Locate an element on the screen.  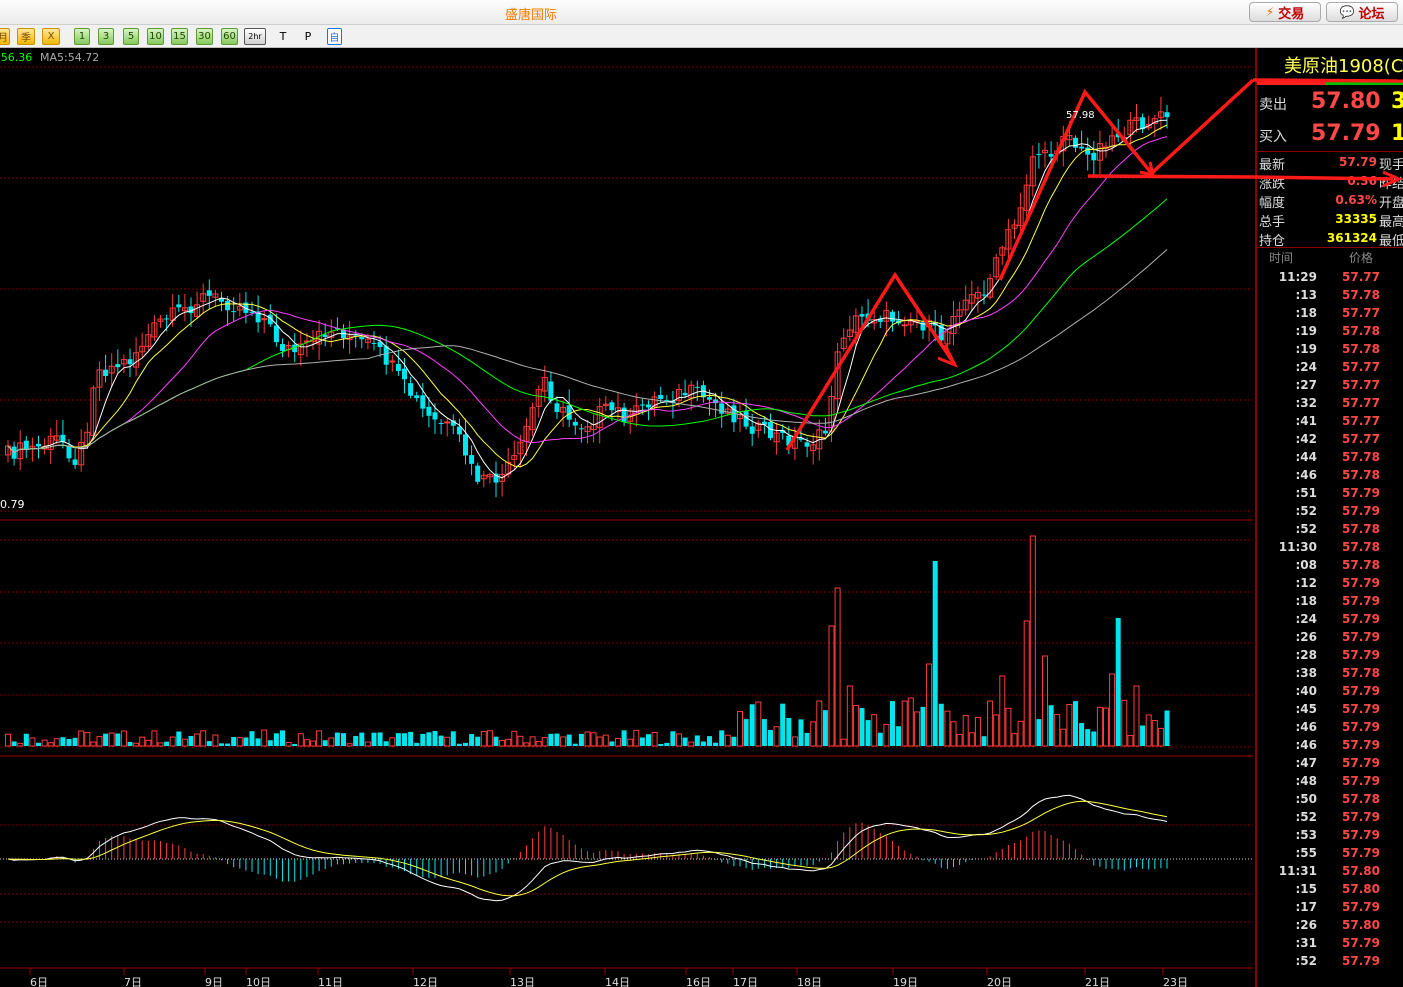
tick-time: :53 is located at coordinates (1306, 835).